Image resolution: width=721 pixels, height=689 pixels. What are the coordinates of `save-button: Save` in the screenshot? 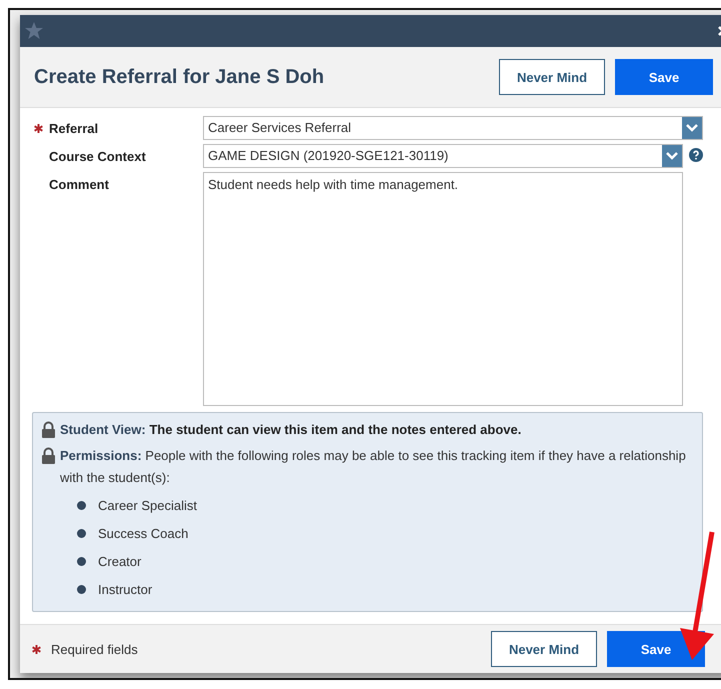 It's located at (664, 77).